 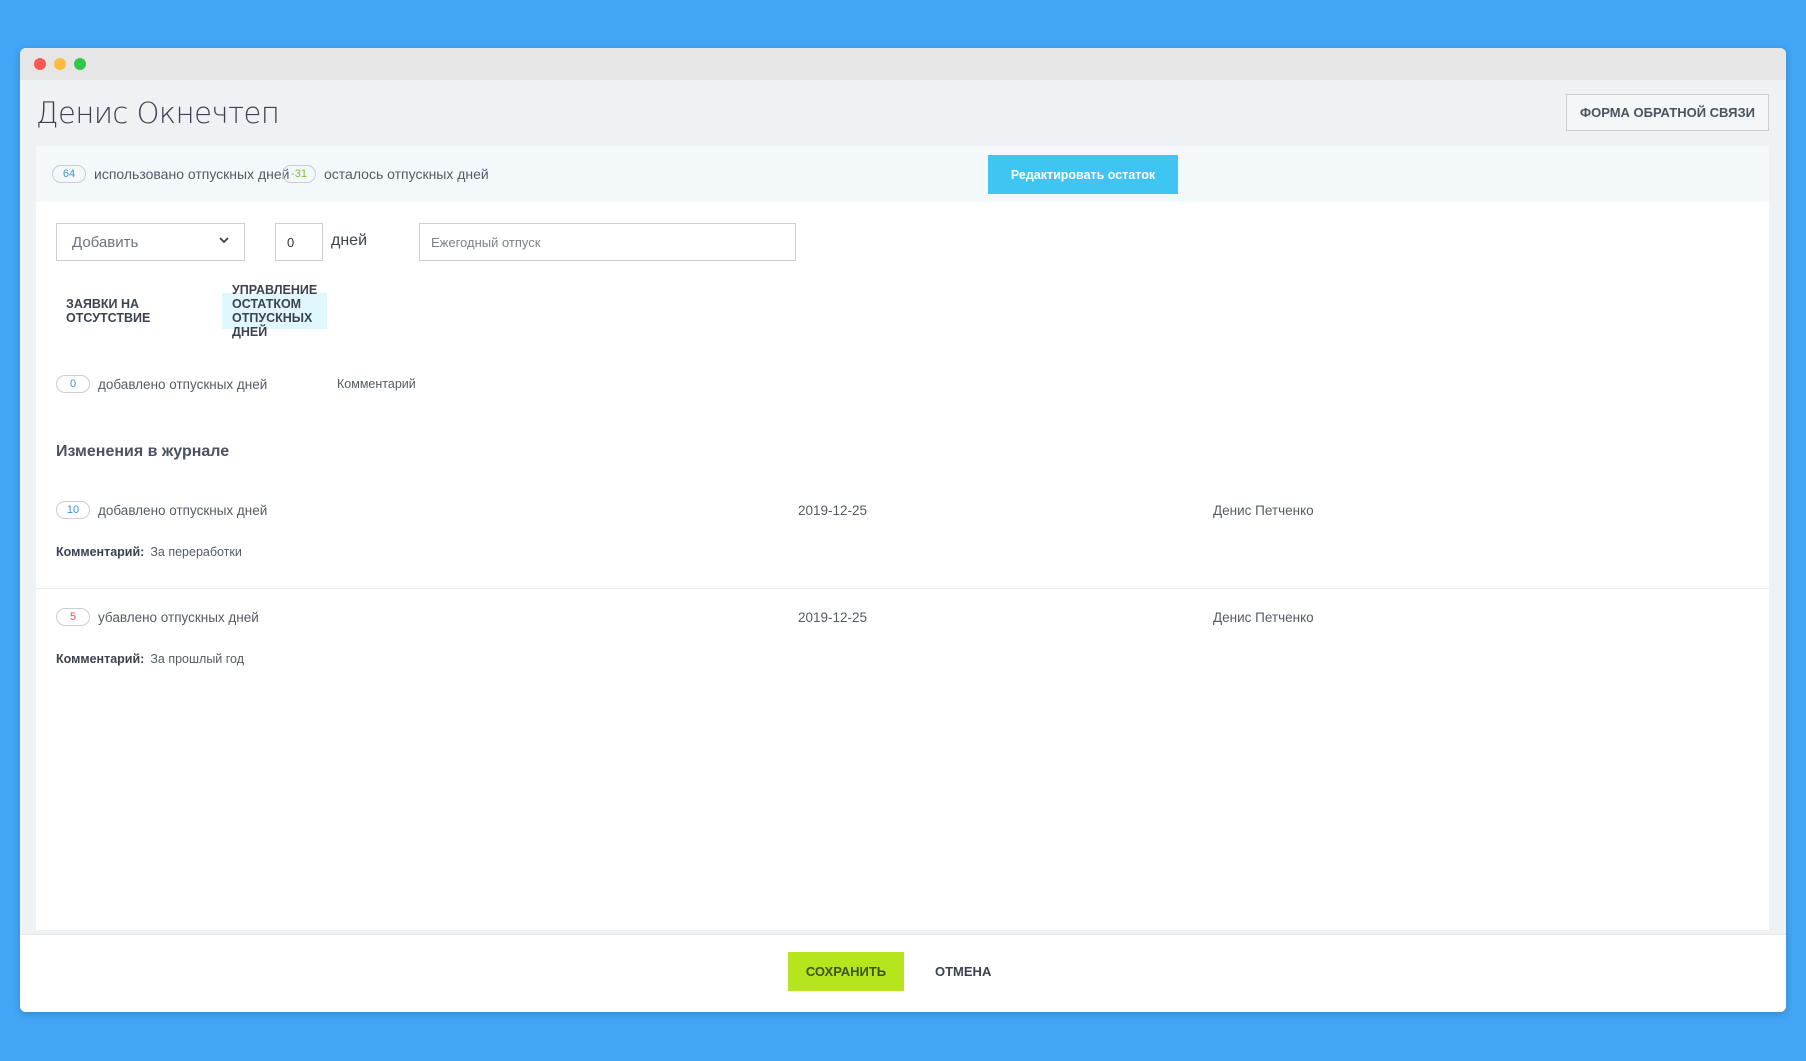 I want to click on used-days-summary: 64 использовано отпускных дней, so click(x=171, y=174).